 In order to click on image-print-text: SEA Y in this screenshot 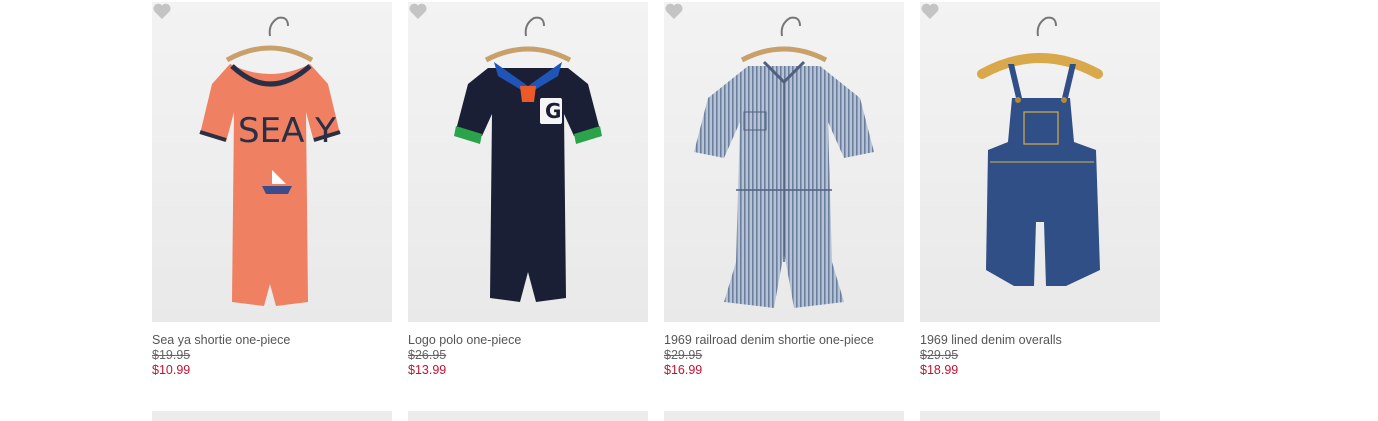, I will do `click(287, 131)`.